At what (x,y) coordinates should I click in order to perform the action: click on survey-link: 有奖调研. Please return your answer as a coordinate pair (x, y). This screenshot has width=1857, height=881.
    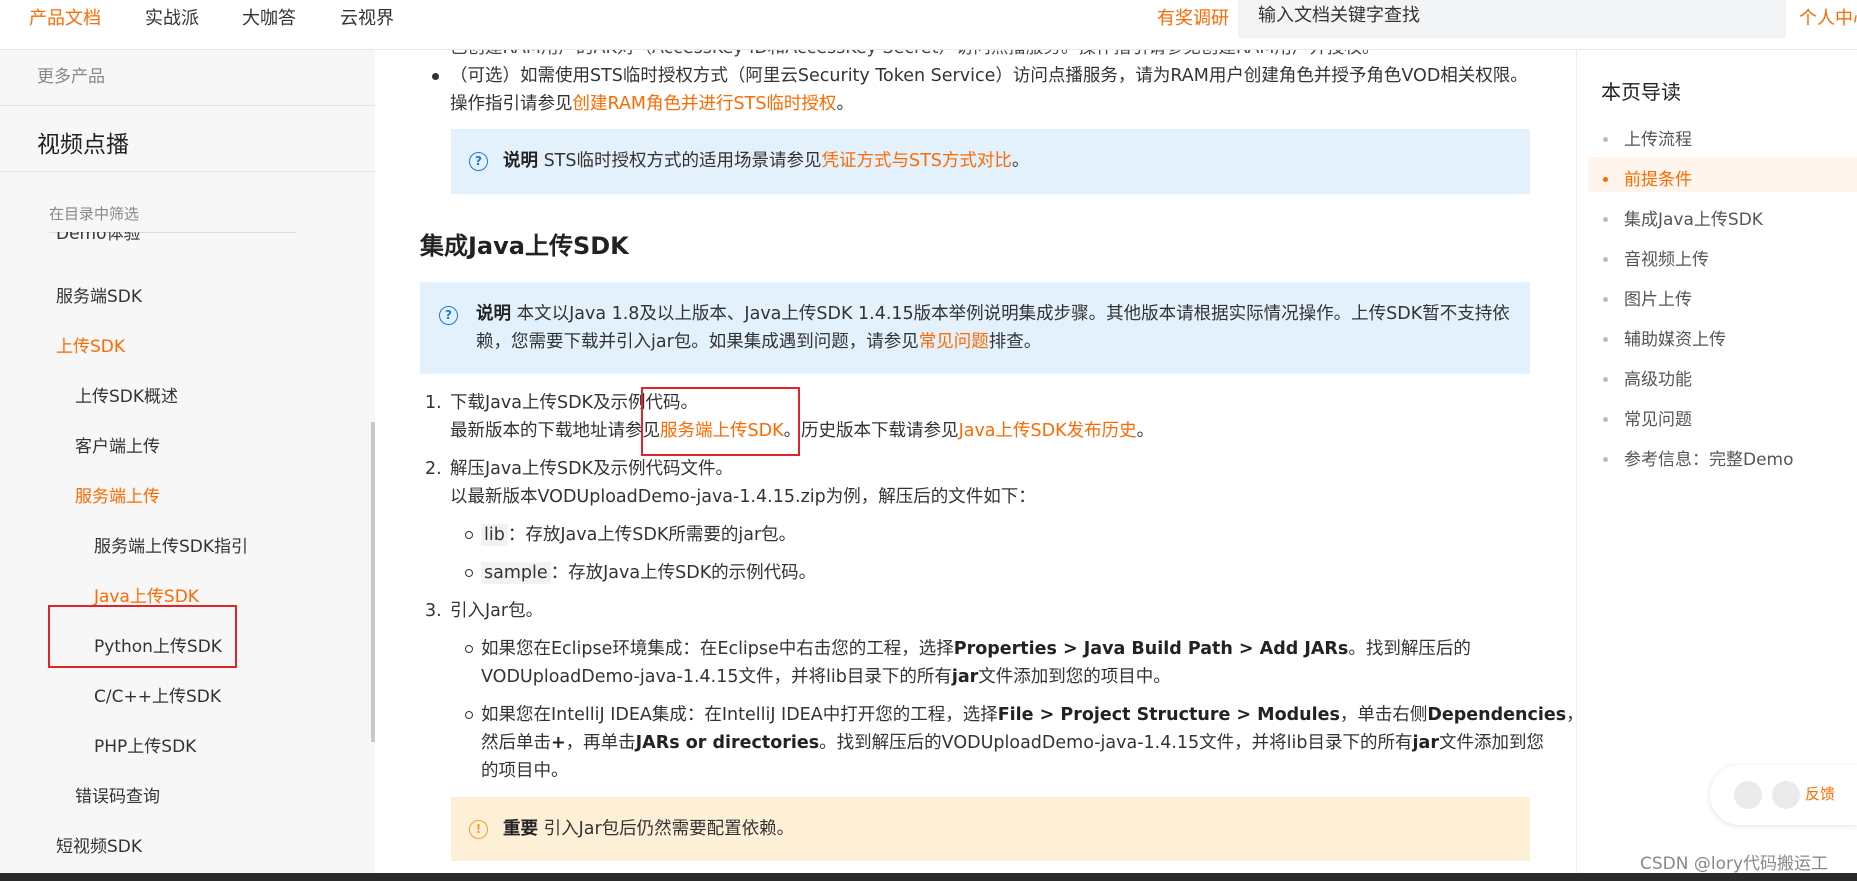
    Looking at the image, I should click on (1193, 17).